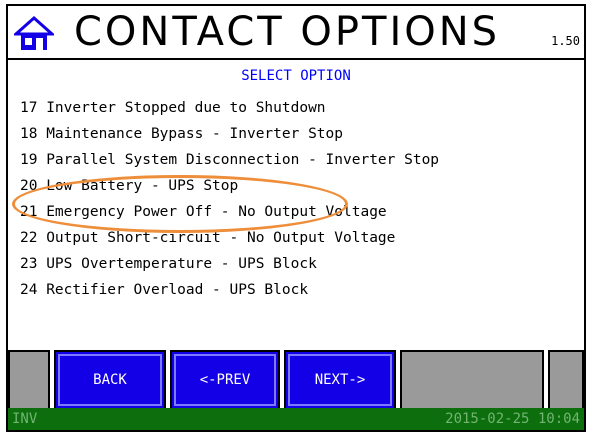 This screenshot has width=590, height=436. I want to click on status-bar: INV 2015-02-25 10:04, so click(296, 419).